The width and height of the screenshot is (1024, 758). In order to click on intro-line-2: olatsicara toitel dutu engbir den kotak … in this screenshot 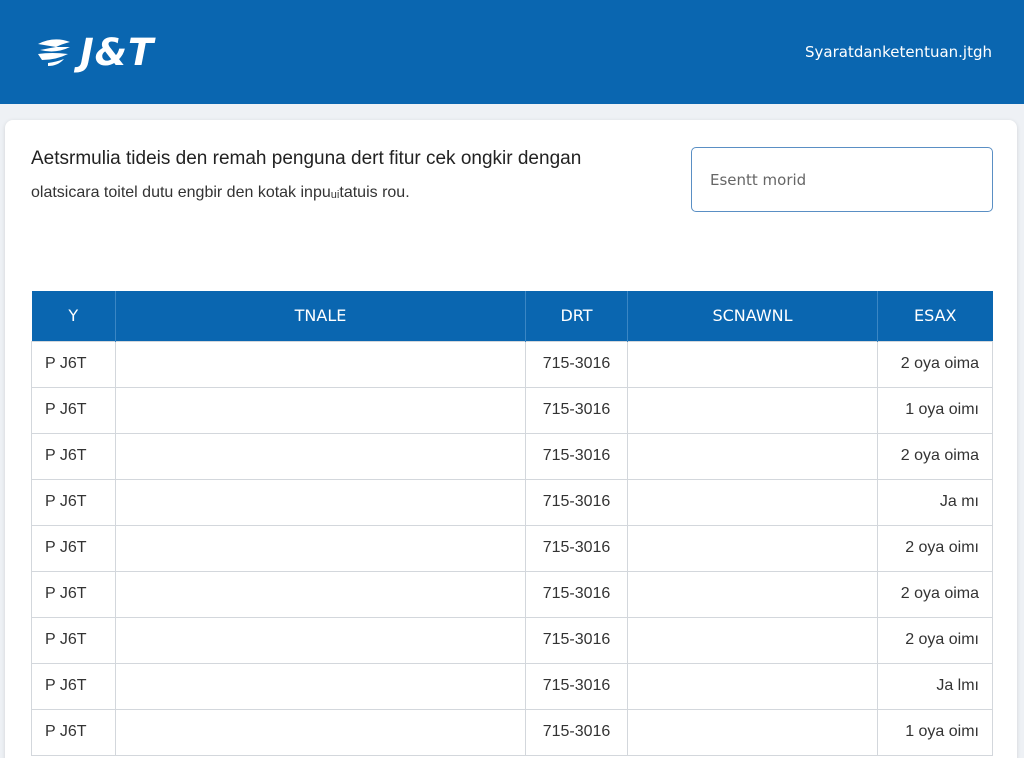, I will do `click(220, 192)`.